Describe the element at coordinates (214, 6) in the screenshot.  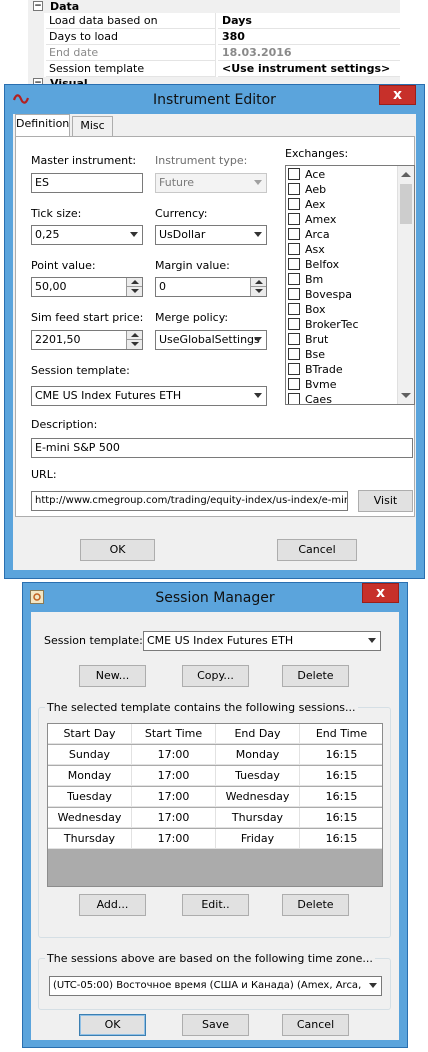
I see `section-data-header: − Data` at that location.